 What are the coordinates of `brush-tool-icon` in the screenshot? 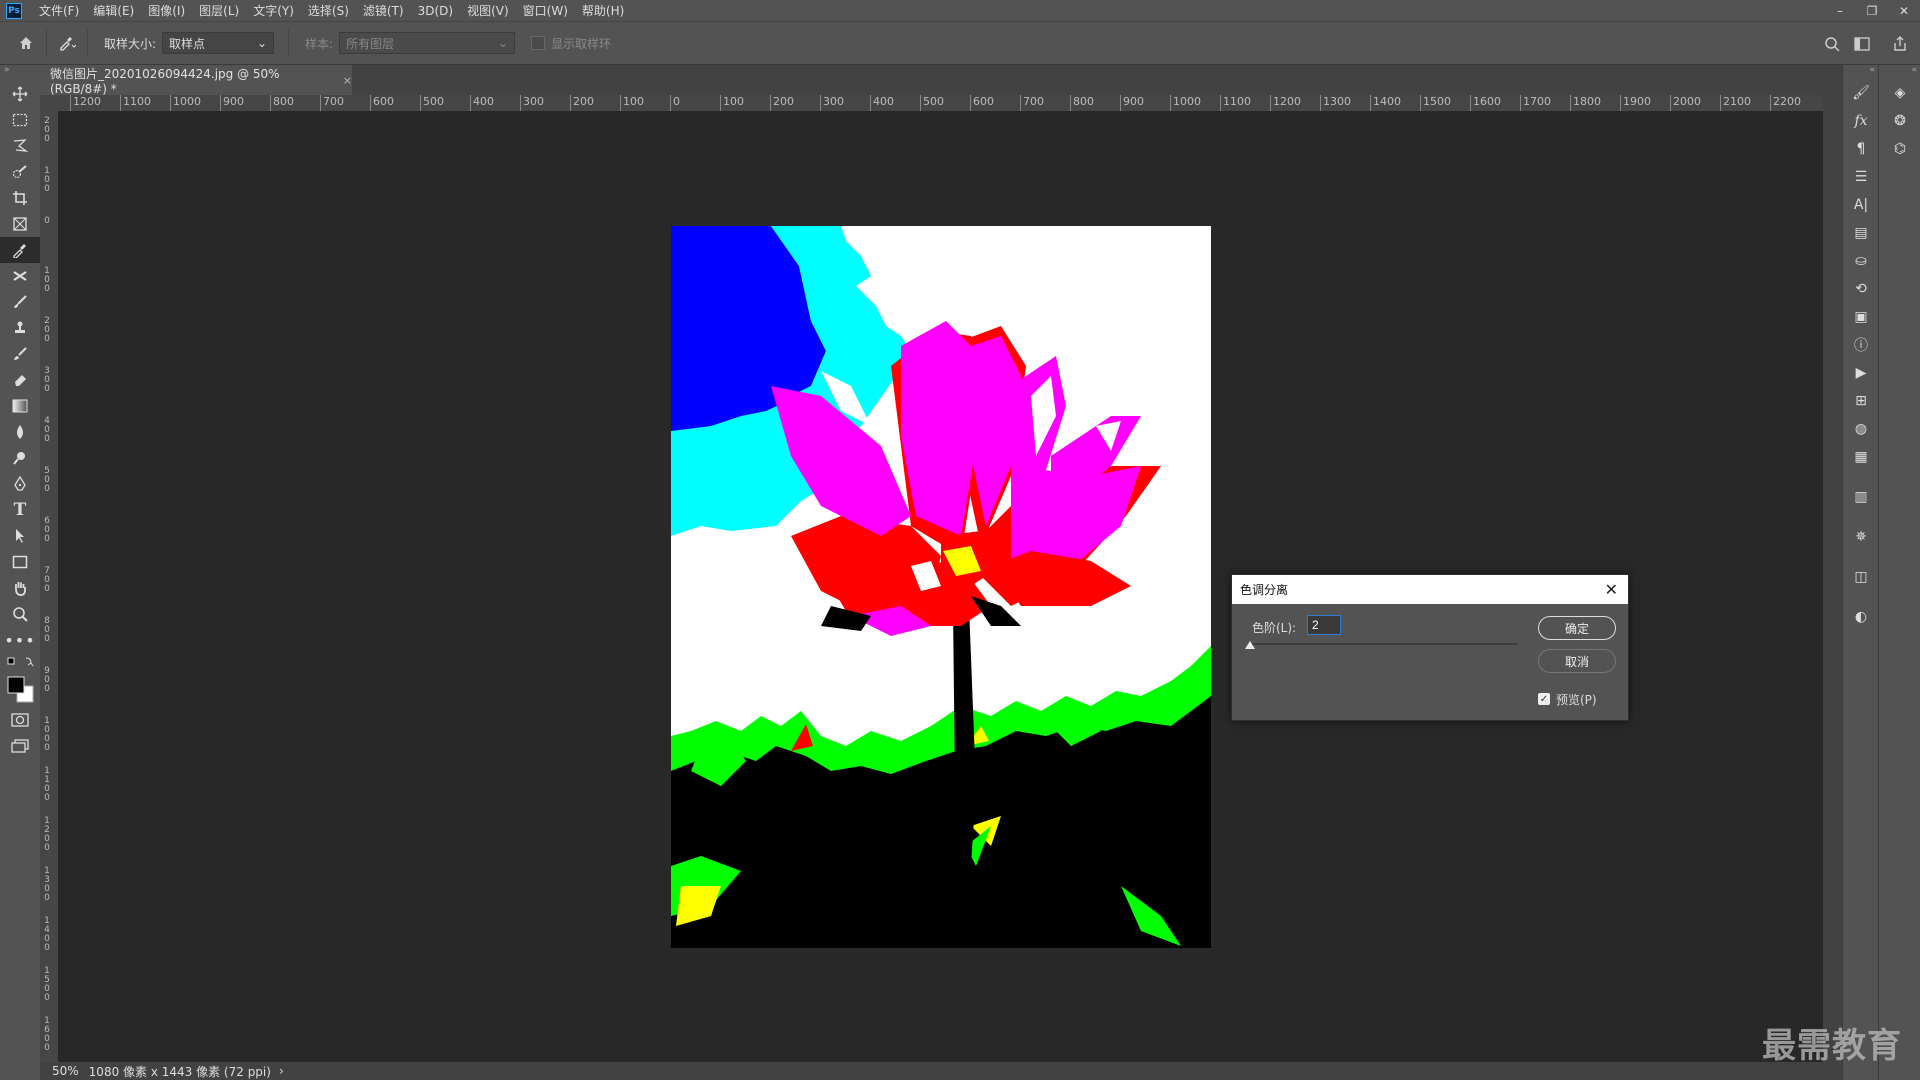 It's located at (20, 302).